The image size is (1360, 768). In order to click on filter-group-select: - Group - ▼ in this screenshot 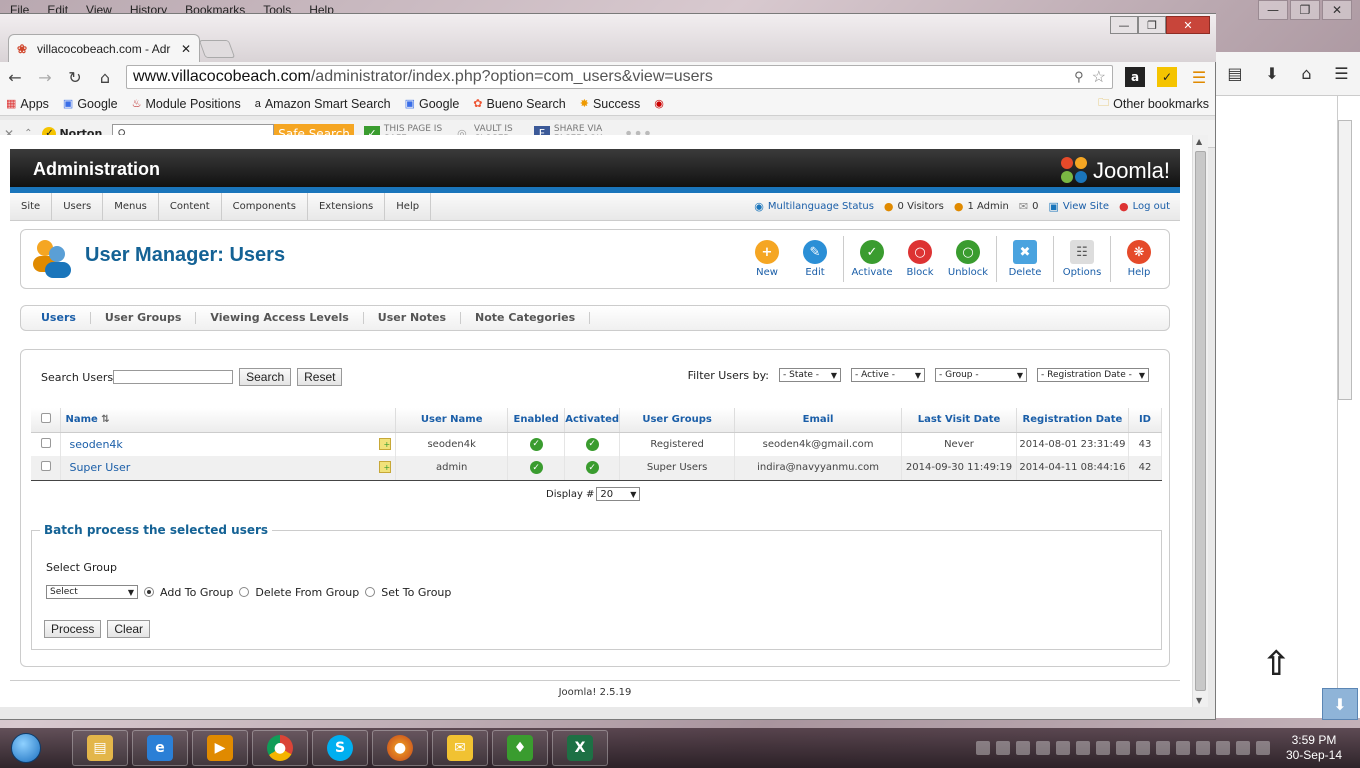, I will do `click(981, 375)`.